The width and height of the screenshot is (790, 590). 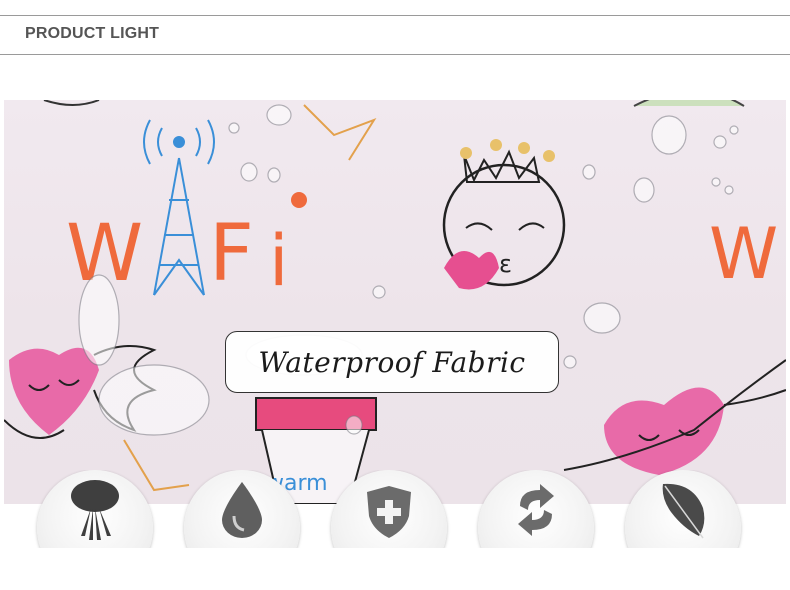 I want to click on feather-duster-icon, so click(x=95, y=510).